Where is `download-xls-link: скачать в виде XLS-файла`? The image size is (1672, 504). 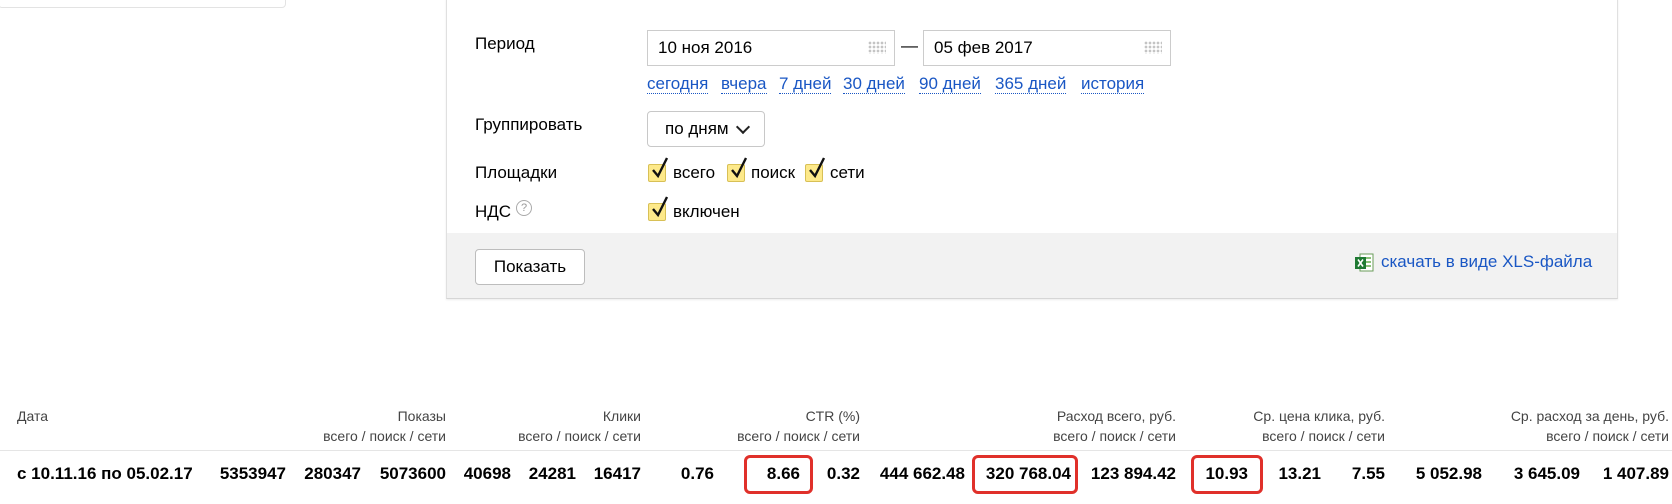
download-xls-link: скачать в виде XLS-файла is located at coordinates (1486, 262).